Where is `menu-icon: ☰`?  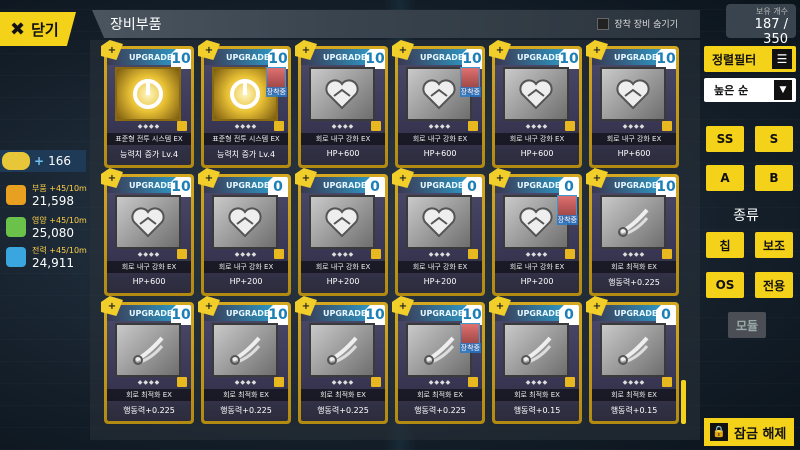 menu-icon: ☰ is located at coordinates (782, 59).